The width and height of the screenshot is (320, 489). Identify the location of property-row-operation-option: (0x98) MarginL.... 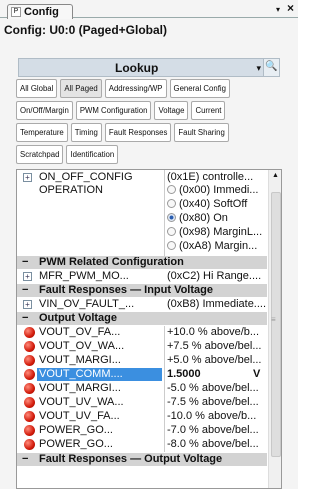
(142, 232).